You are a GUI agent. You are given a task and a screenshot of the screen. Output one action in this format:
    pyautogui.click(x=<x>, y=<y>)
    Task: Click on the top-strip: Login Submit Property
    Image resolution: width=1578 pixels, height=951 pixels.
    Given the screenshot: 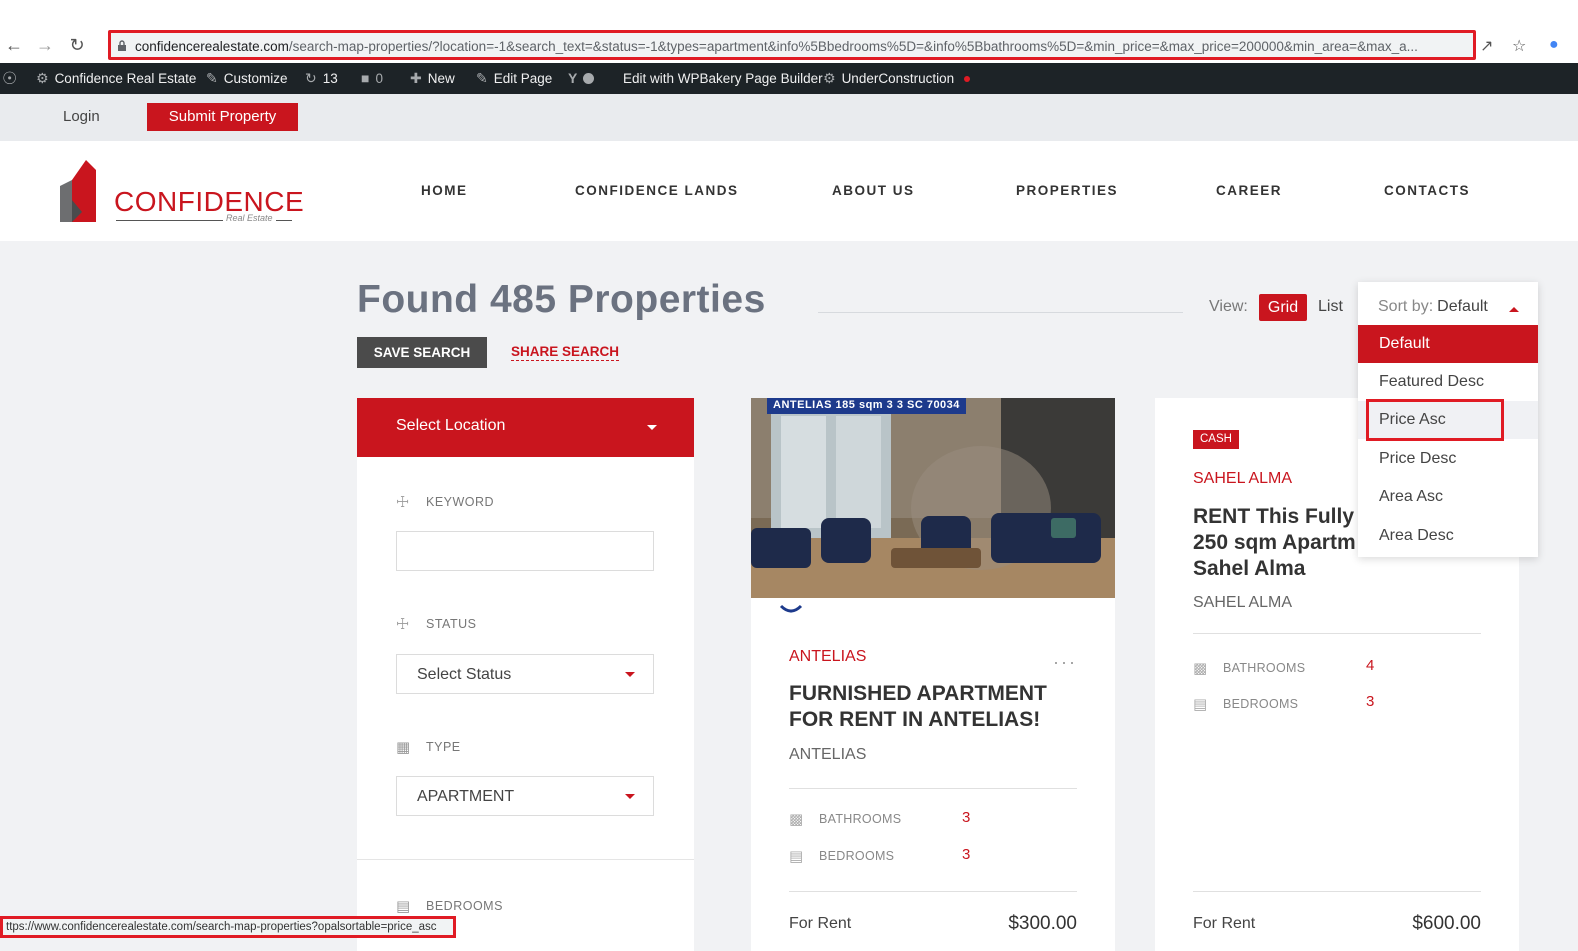 What is the action you would take?
    pyautogui.click(x=789, y=117)
    